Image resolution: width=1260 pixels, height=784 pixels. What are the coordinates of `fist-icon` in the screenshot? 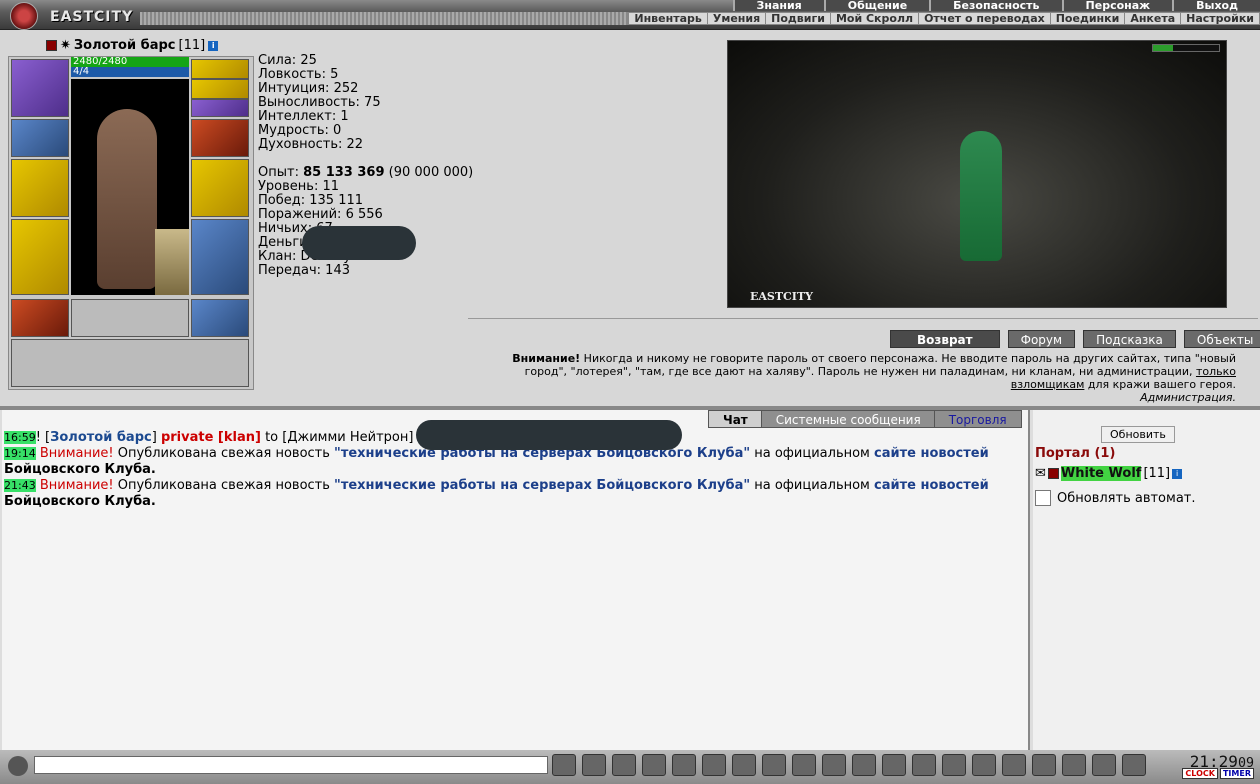 It's located at (834, 765).